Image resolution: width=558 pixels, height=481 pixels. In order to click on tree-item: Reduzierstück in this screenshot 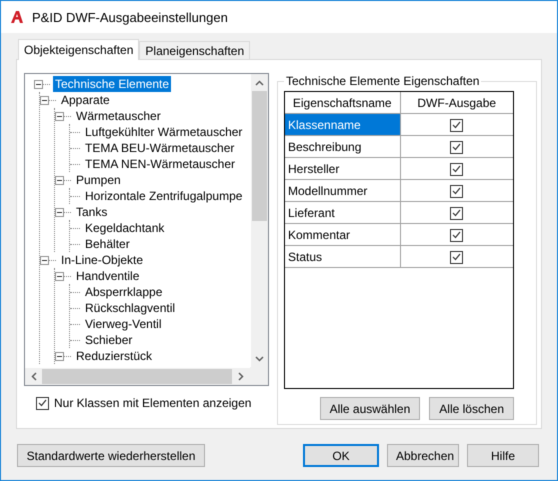, I will do `click(114, 356)`.